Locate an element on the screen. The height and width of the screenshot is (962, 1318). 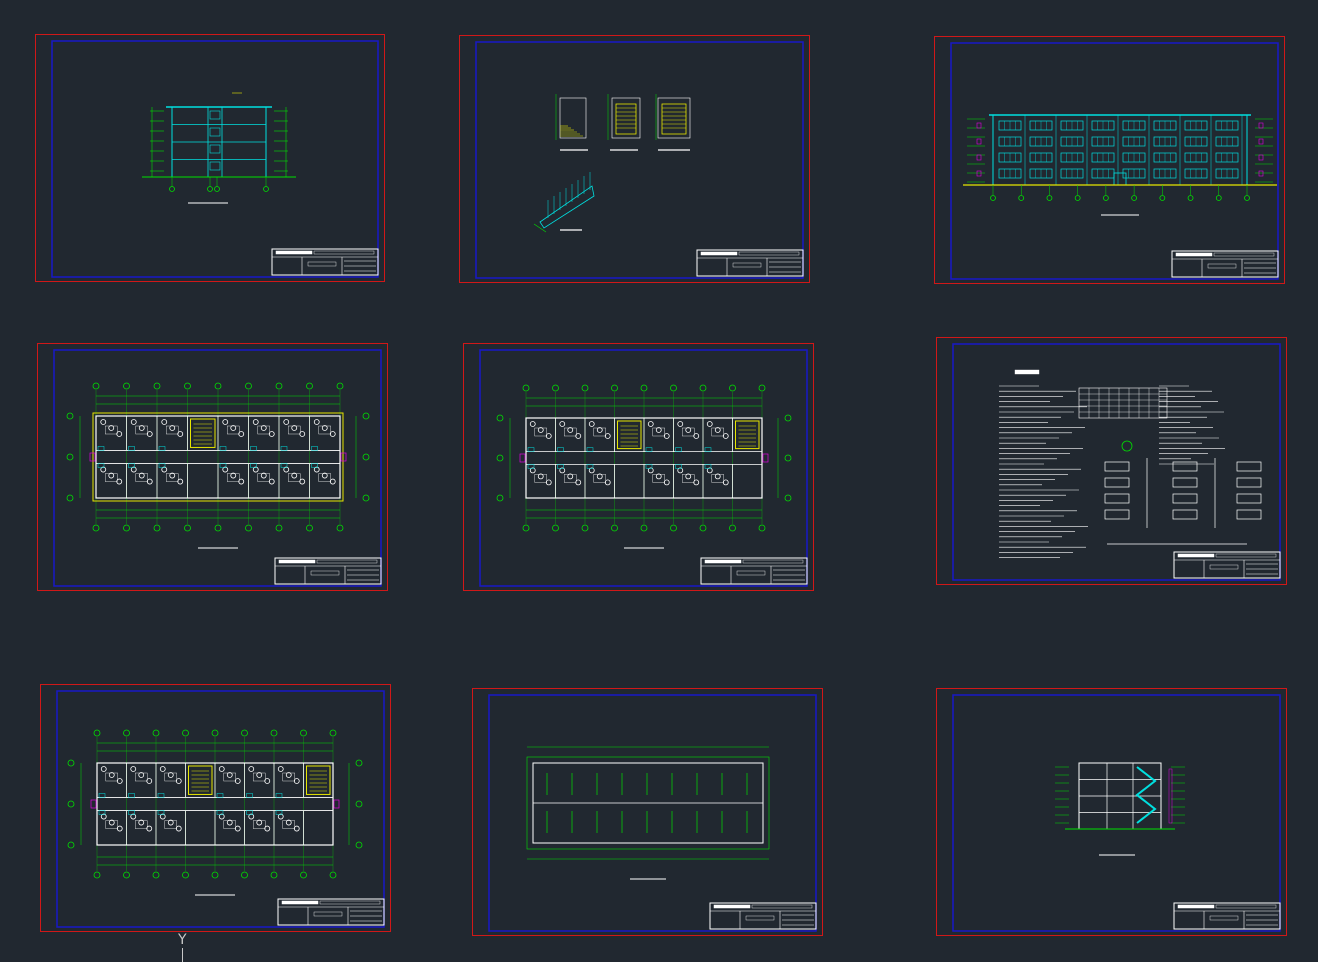
drawing-sheet-front-elevation is located at coordinates (1109, 160).